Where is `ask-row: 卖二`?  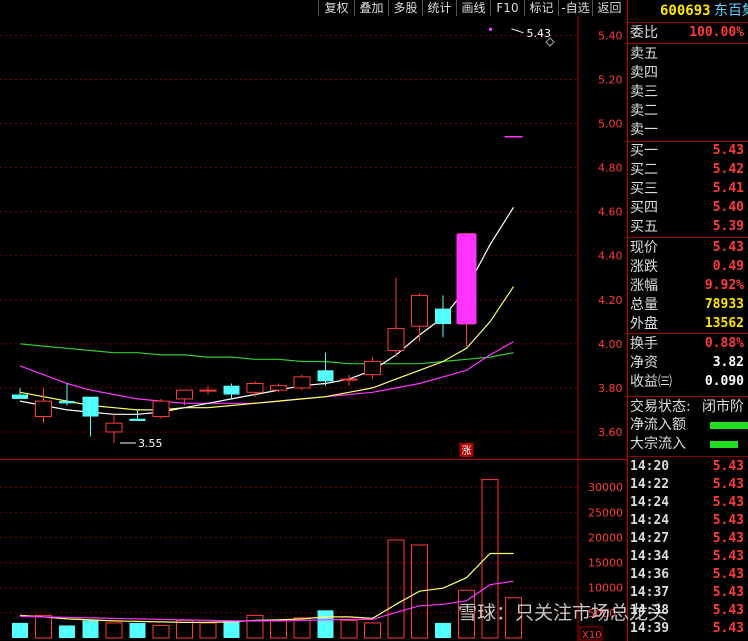
ask-row: 卖二 is located at coordinates (689, 111).